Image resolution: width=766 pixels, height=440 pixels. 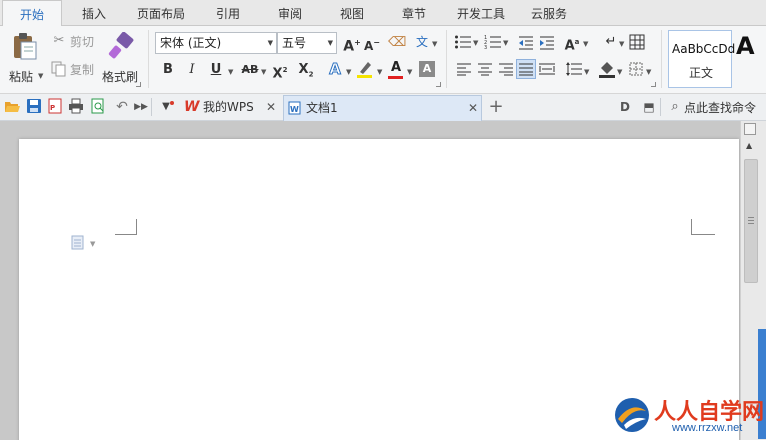 What do you see at coordinates (121, 45) in the screenshot?
I see `brush-icon` at bounding box center [121, 45].